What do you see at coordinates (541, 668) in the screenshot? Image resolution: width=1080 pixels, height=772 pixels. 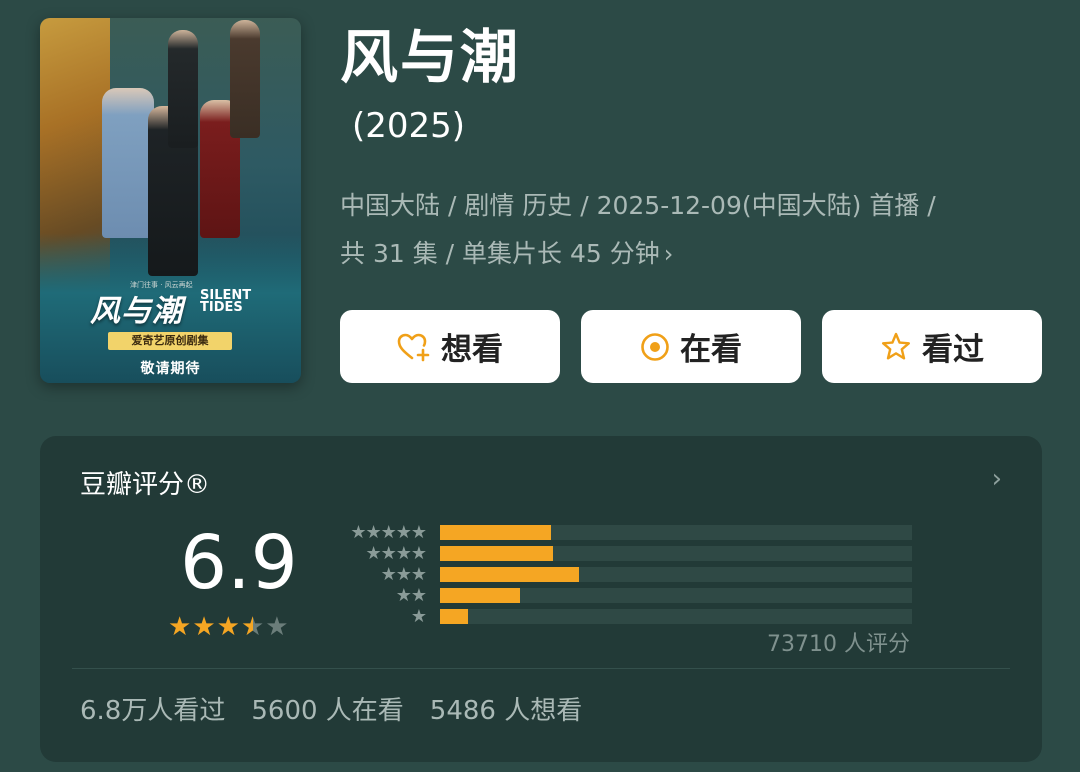 I see `card-divider` at bounding box center [541, 668].